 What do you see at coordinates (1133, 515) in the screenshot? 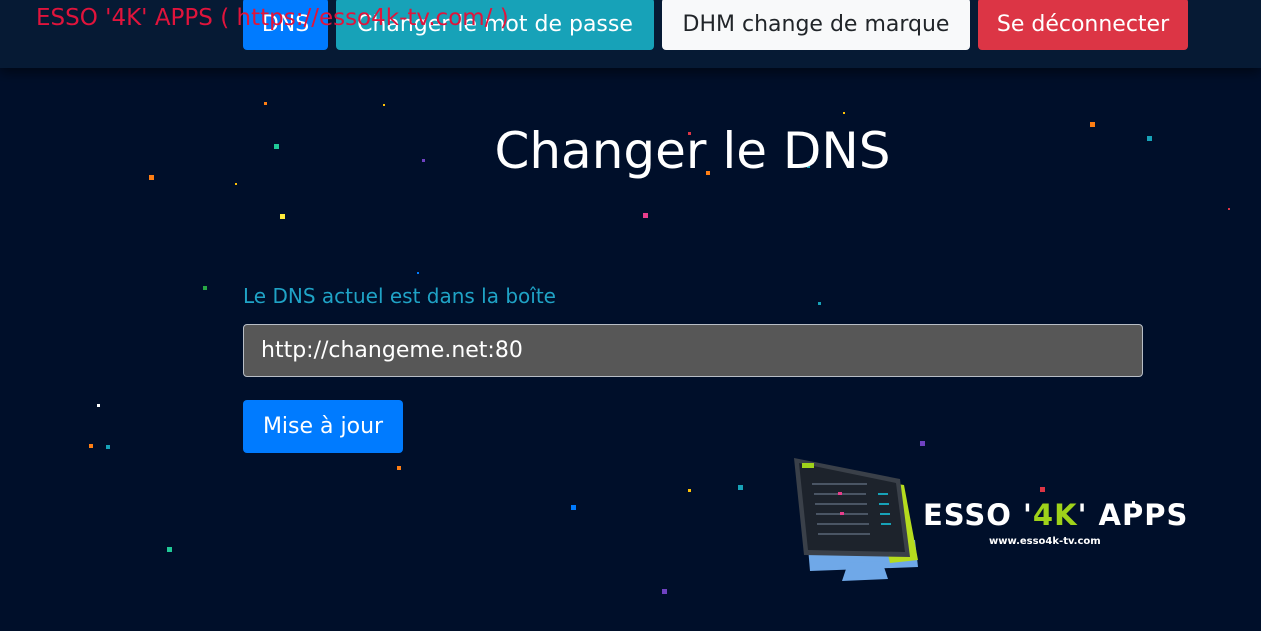
I see `logo-suffix: ' APPS` at bounding box center [1133, 515].